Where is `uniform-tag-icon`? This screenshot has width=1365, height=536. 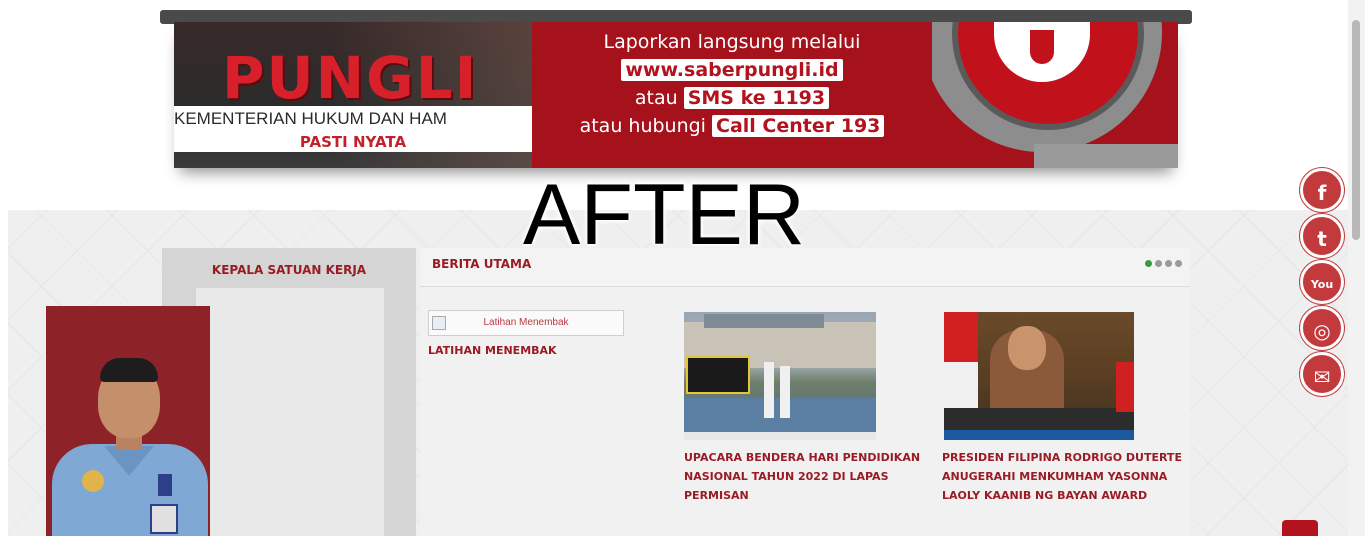
uniform-tag-icon is located at coordinates (165, 485).